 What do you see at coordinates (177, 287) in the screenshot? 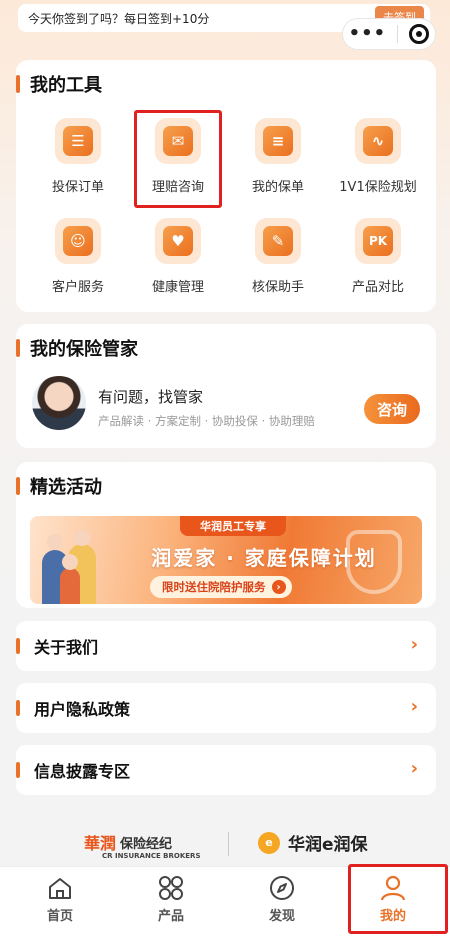
I see `tool-label: 健康管理` at bounding box center [177, 287].